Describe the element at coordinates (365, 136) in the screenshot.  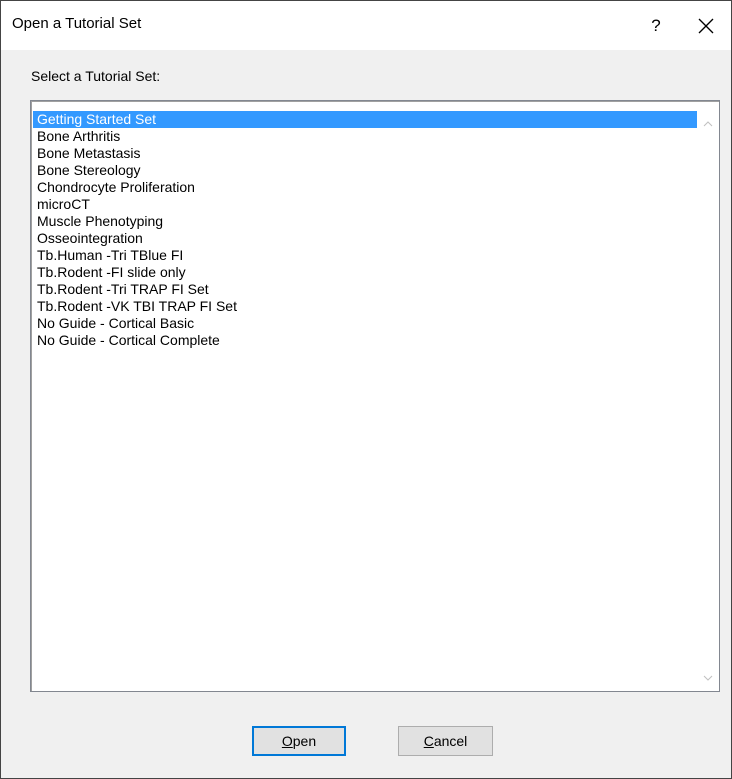
I see `list-item: Bone Arthritis` at that location.